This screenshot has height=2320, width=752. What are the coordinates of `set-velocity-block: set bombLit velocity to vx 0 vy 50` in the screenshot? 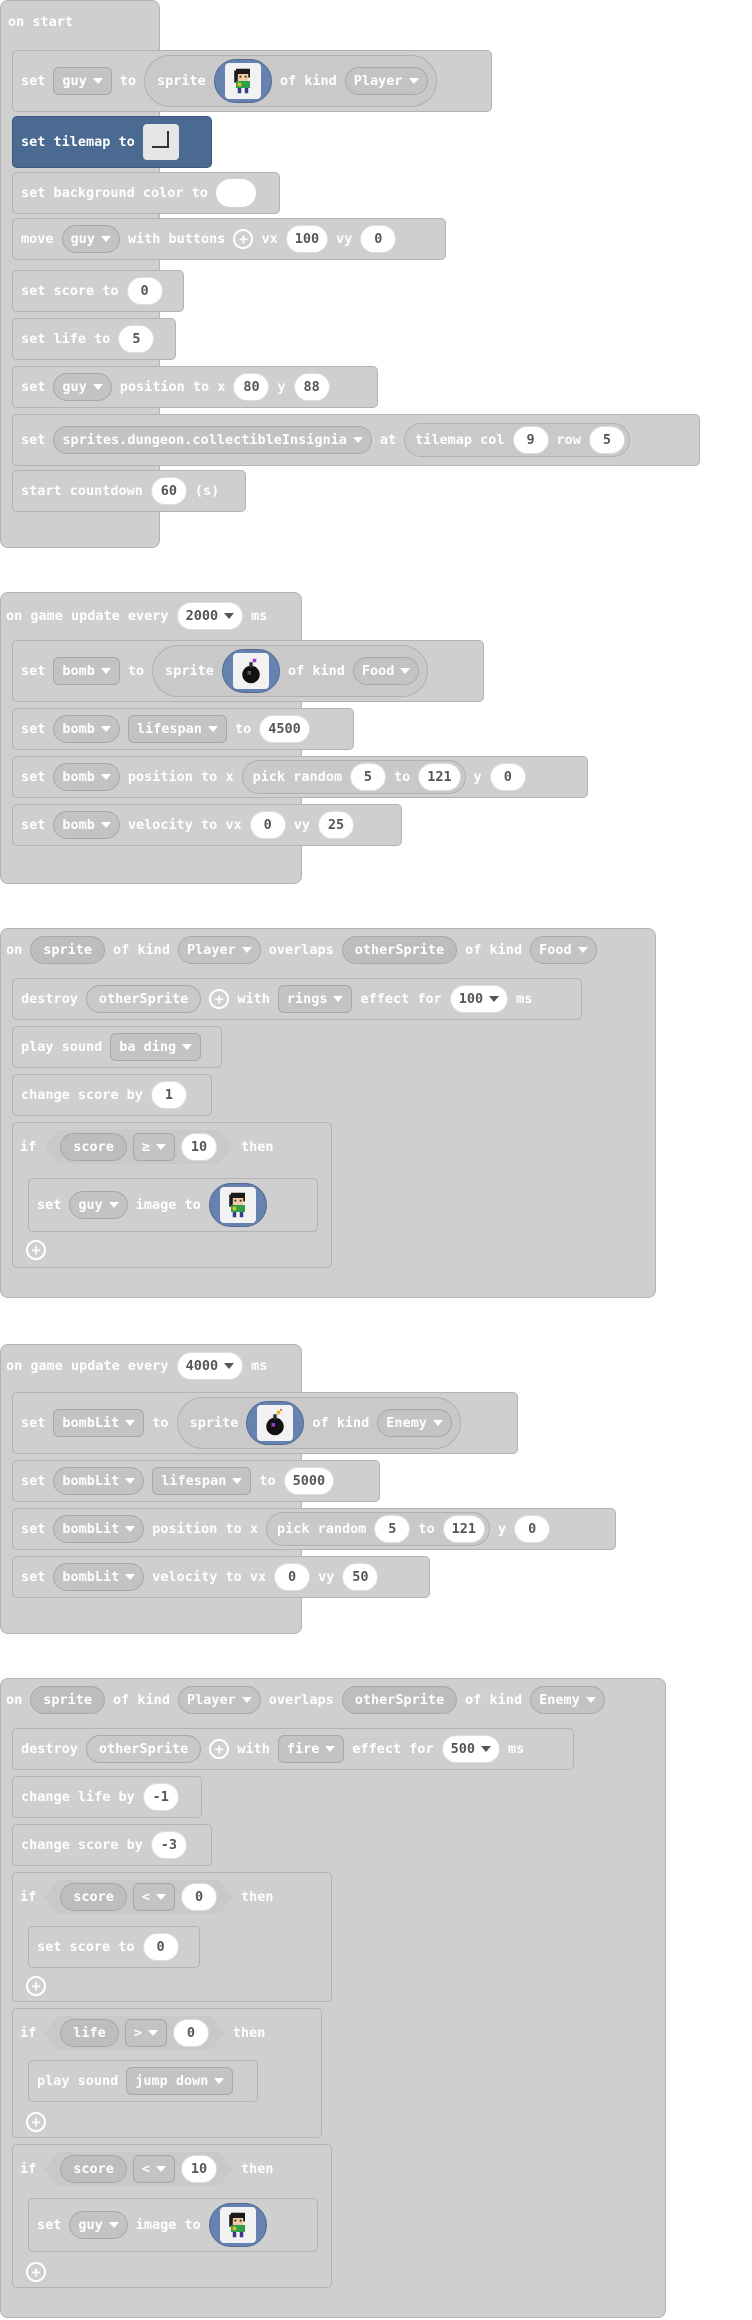 It's located at (221, 1577).